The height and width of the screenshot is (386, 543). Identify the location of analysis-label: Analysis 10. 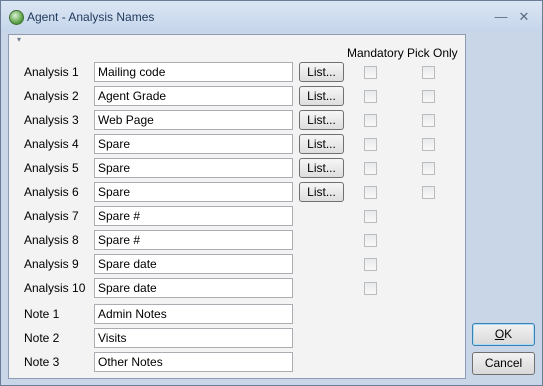
(55, 288).